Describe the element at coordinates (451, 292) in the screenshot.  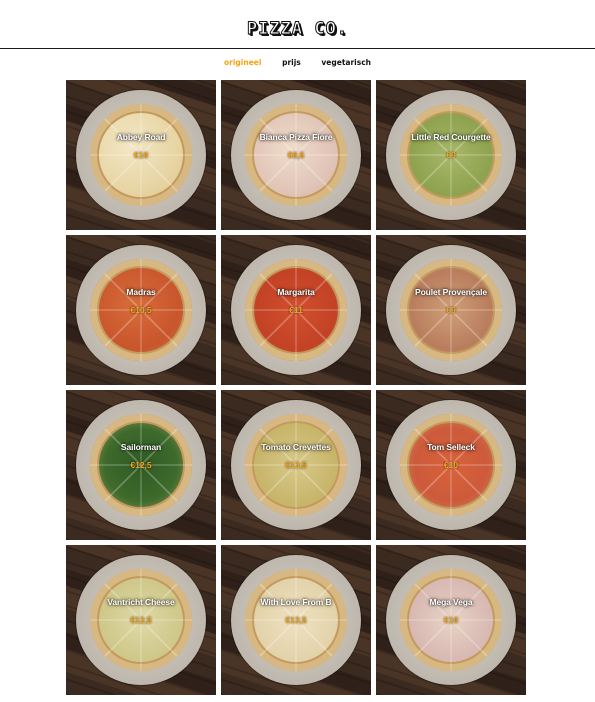
I see `pizza-name: Poulet Provençale` at that location.